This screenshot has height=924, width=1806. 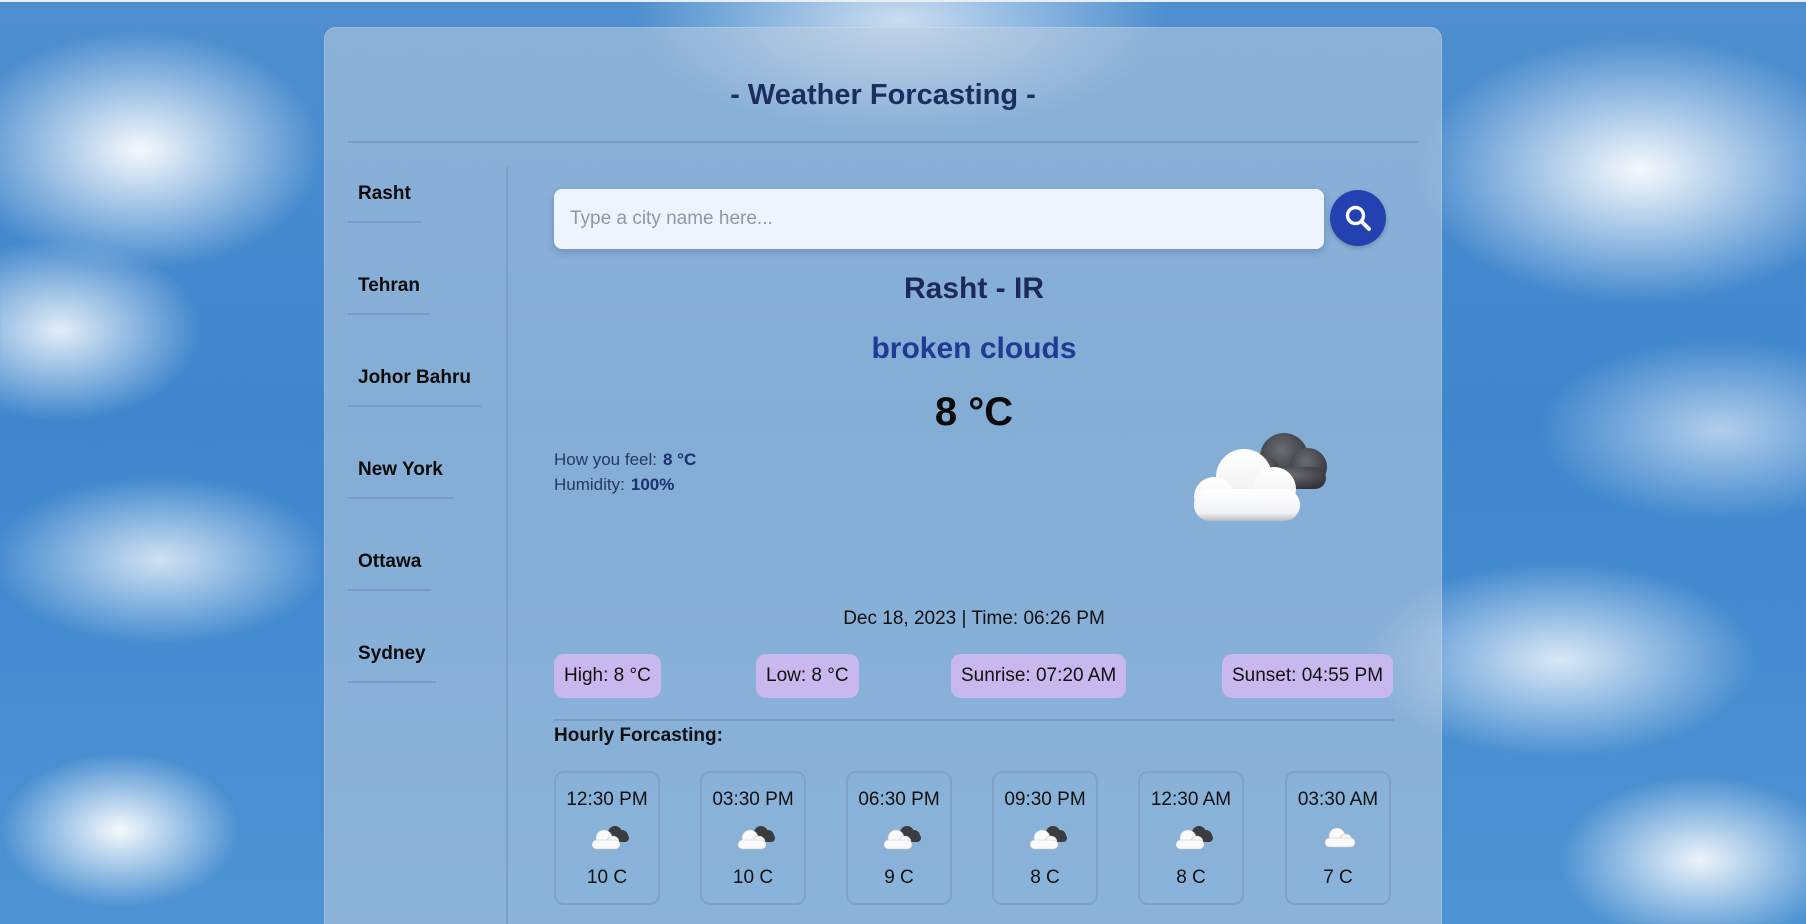 I want to click on humidity-label: Humidity:, so click(x=589, y=484).